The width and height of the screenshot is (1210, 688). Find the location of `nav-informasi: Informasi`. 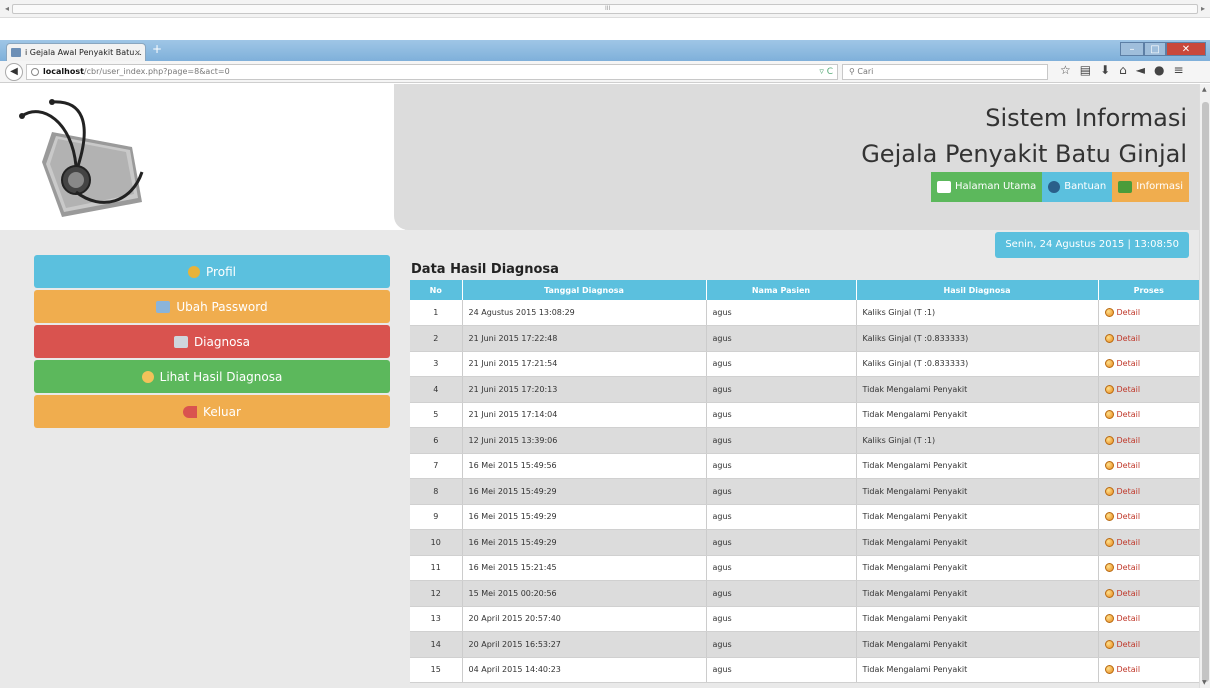

nav-informasi: Informasi is located at coordinates (1150, 187).